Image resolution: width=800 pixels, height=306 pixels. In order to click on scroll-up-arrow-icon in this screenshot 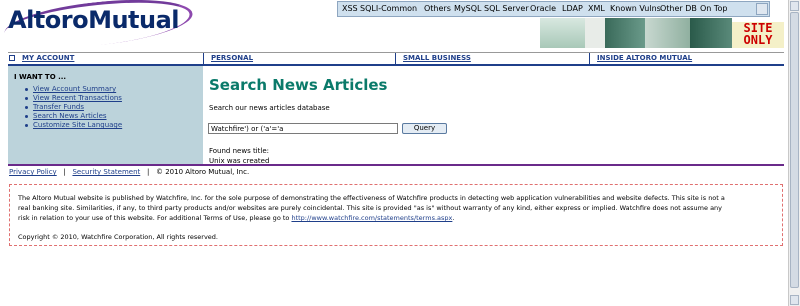, I will do `click(794, 6)`.